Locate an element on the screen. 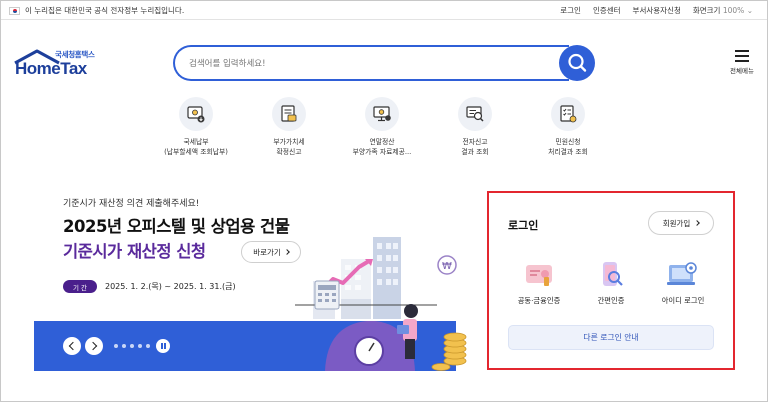 This screenshot has height=402, width=768. all-menu-button: 전체메뉴 is located at coordinates (742, 62).